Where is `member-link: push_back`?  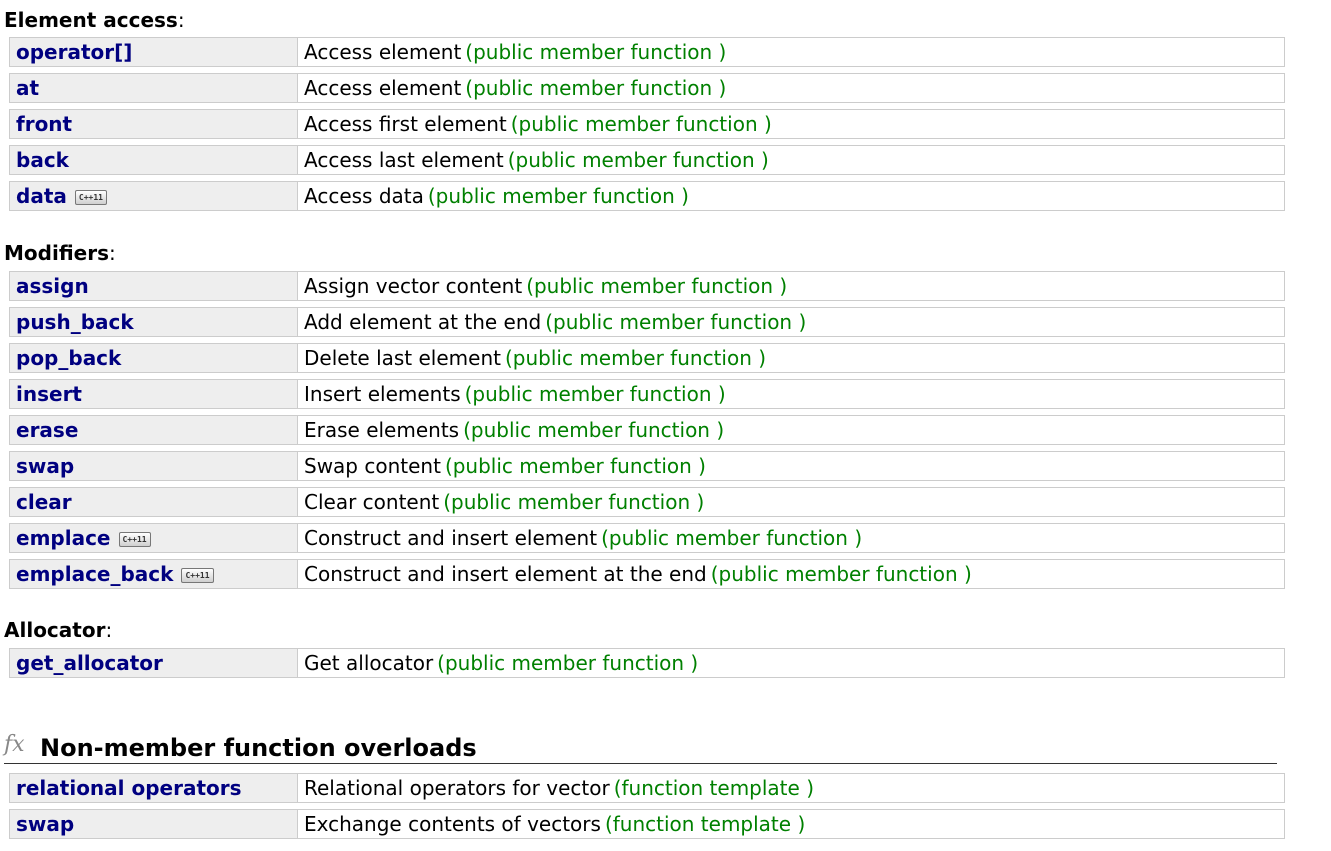
member-link: push_back is located at coordinates (75, 322).